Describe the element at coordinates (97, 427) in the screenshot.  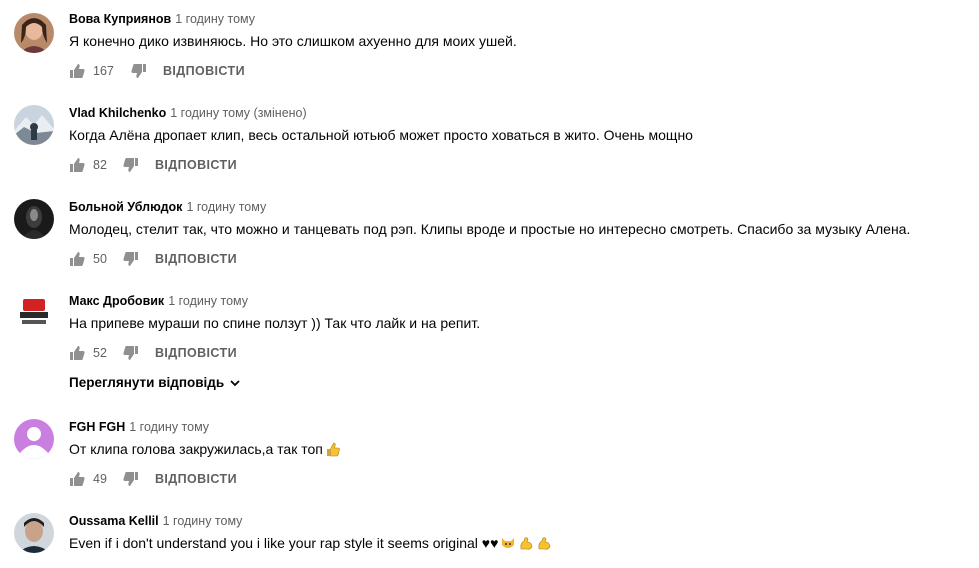
I see `author-name: FGH FGH` at that location.